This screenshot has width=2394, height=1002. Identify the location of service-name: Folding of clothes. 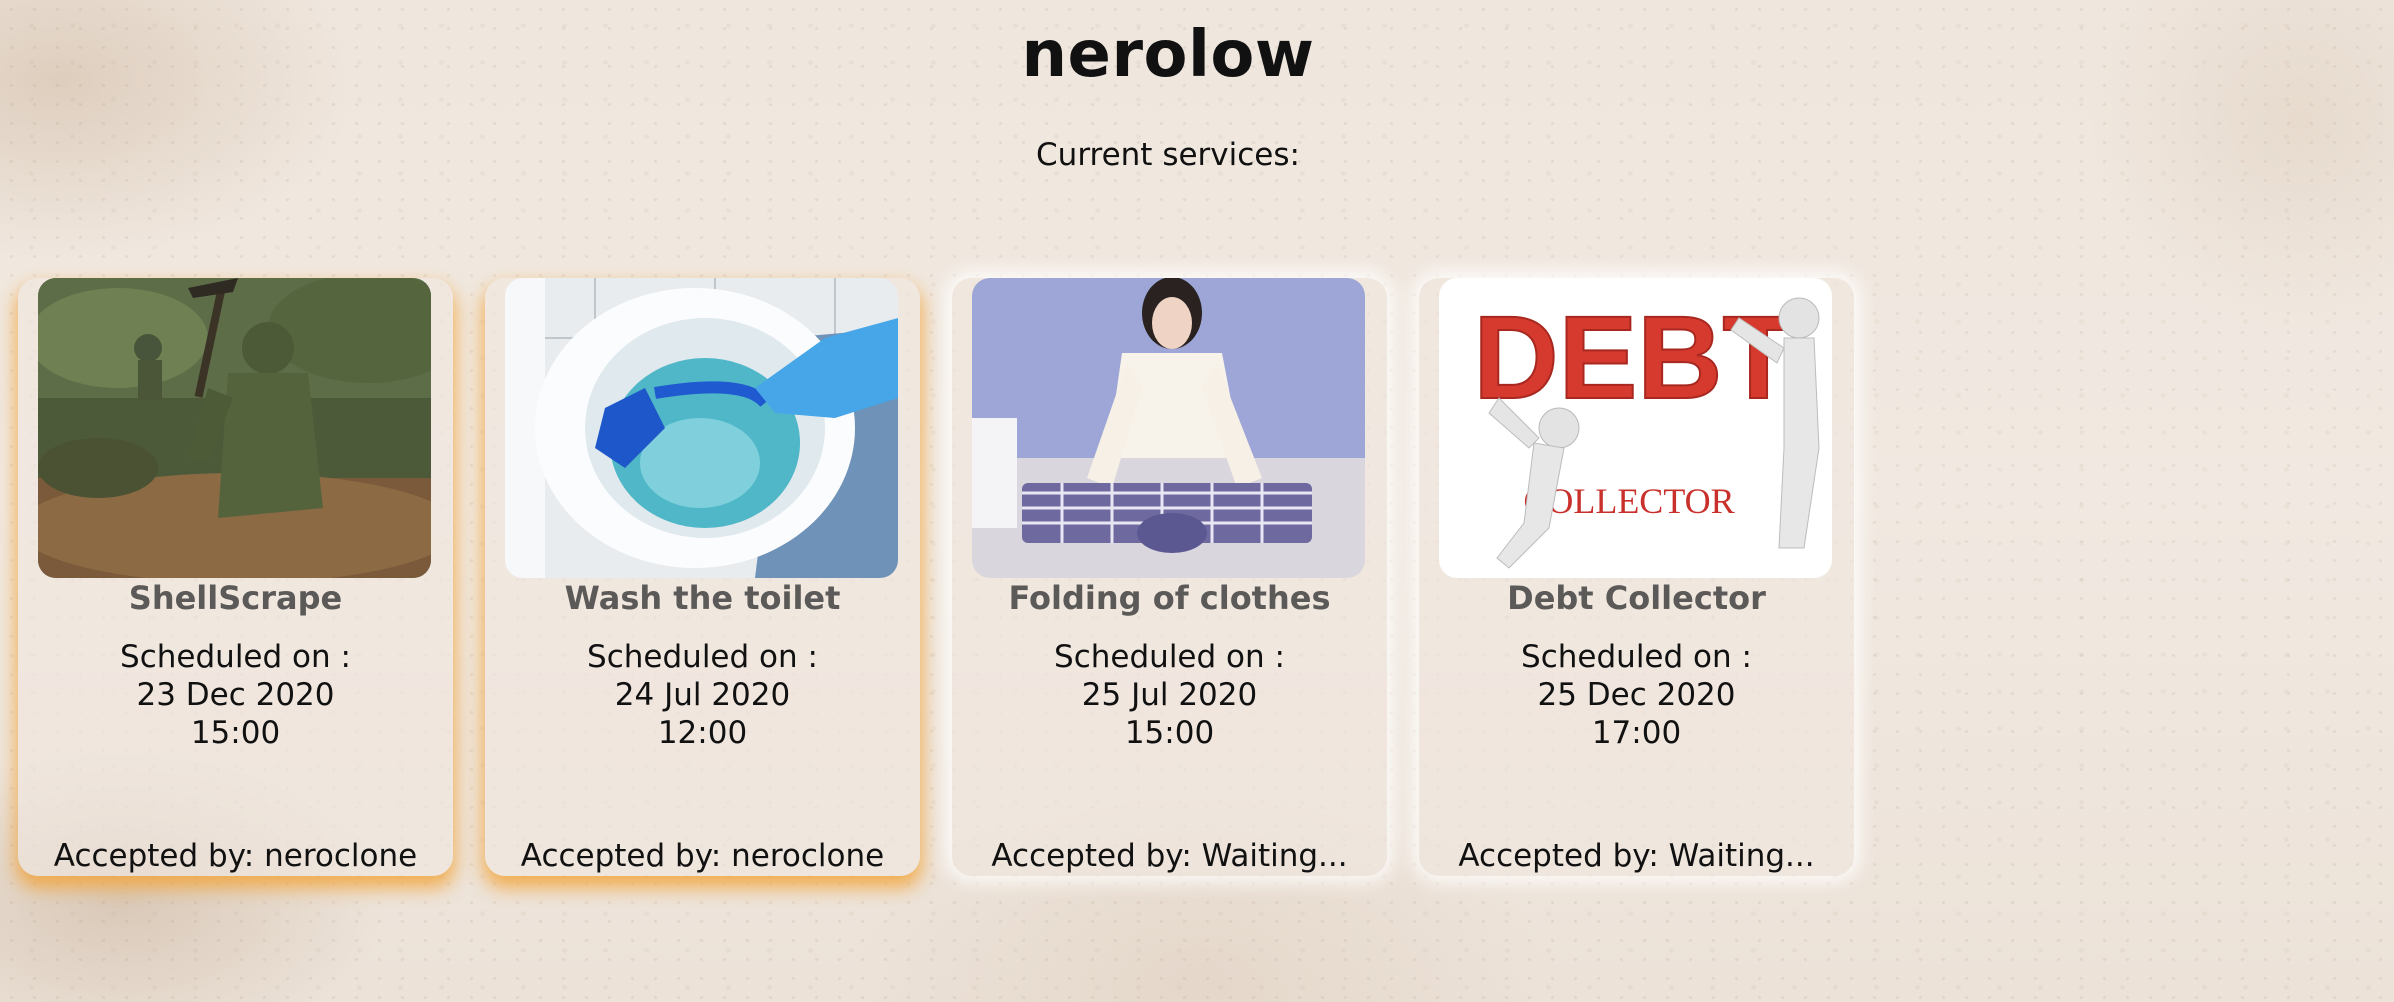
(1169, 598).